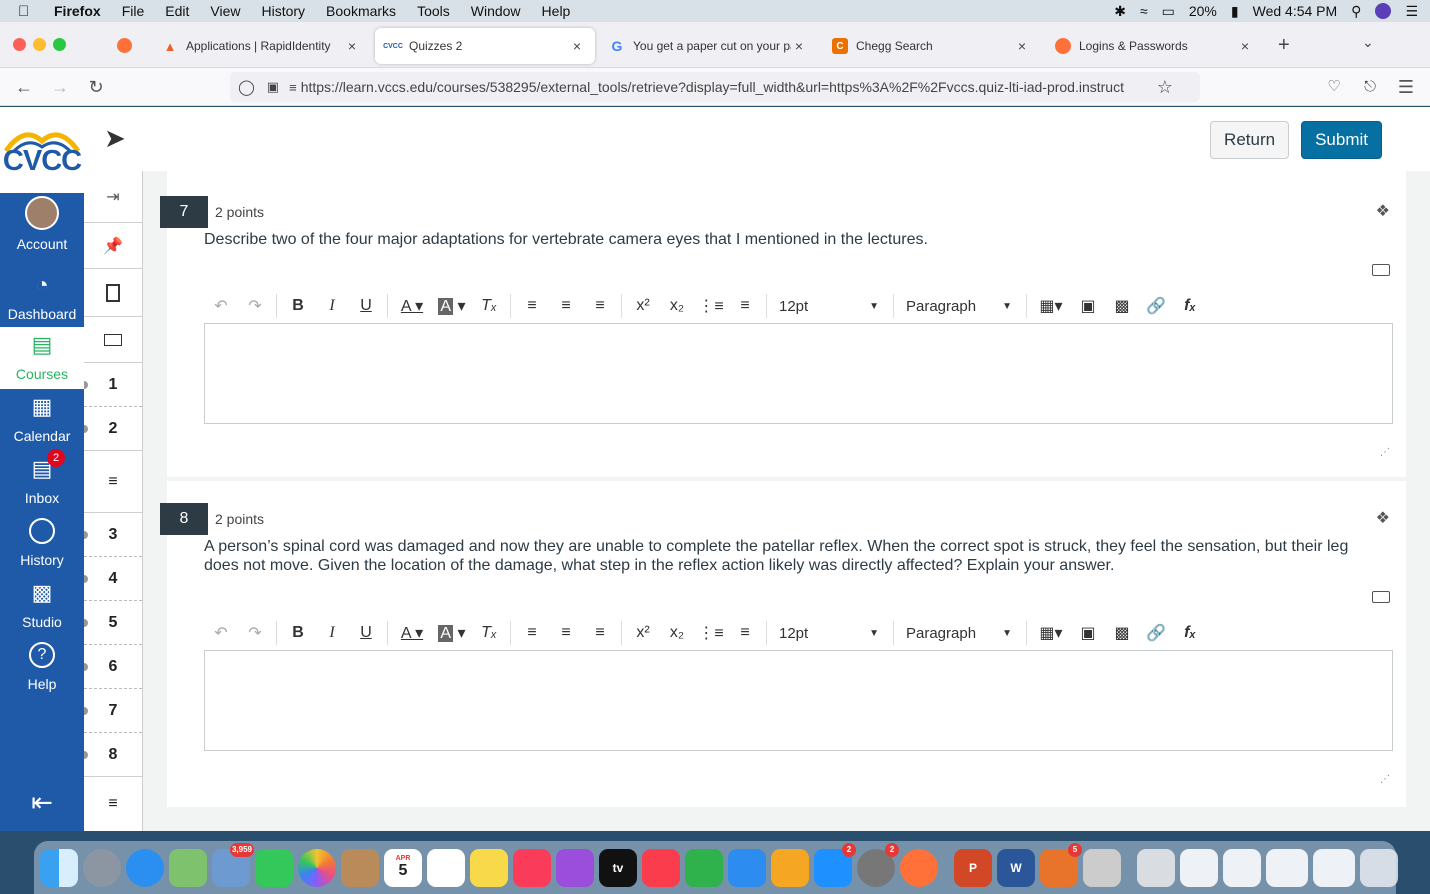 The width and height of the screenshot is (1430, 894). What do you see at coordinates (1051, 306) in the screenshot?
I see `table-icon: ▦▾` at bounding box center [1051, 306].